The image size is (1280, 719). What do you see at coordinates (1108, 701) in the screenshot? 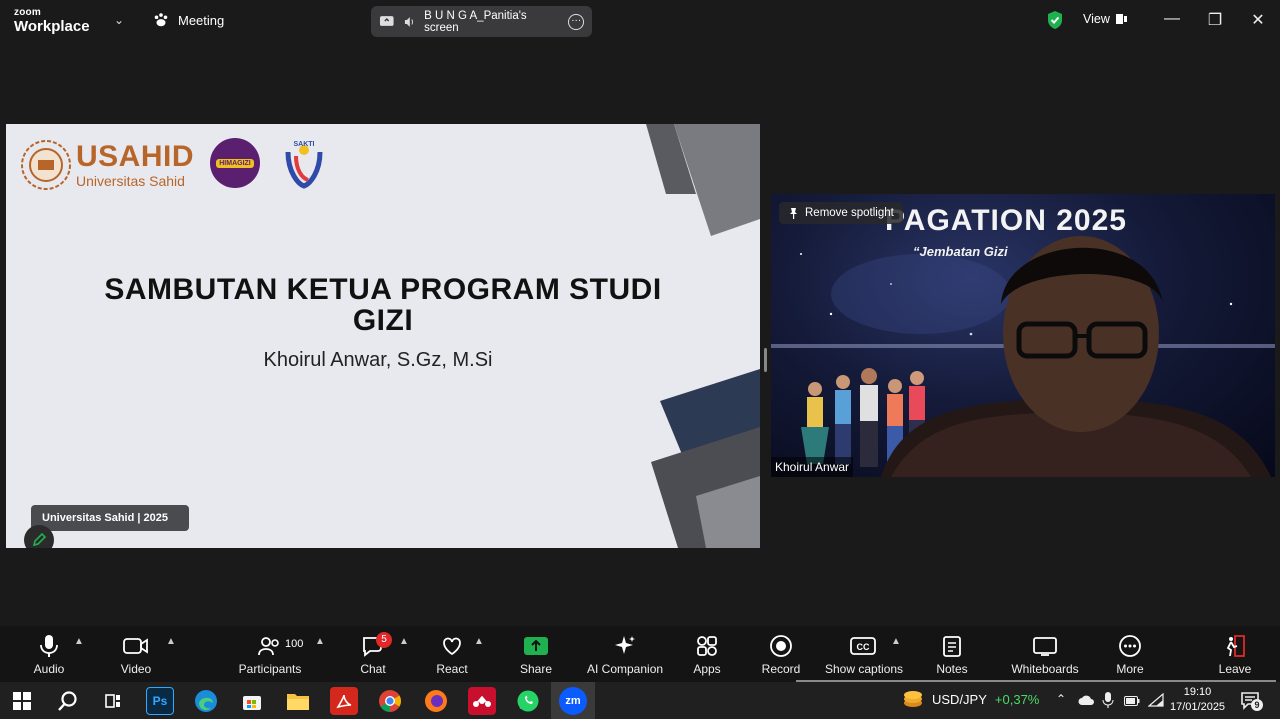
I see `microphone-tray-icon` at bounding box center [1108, 701].